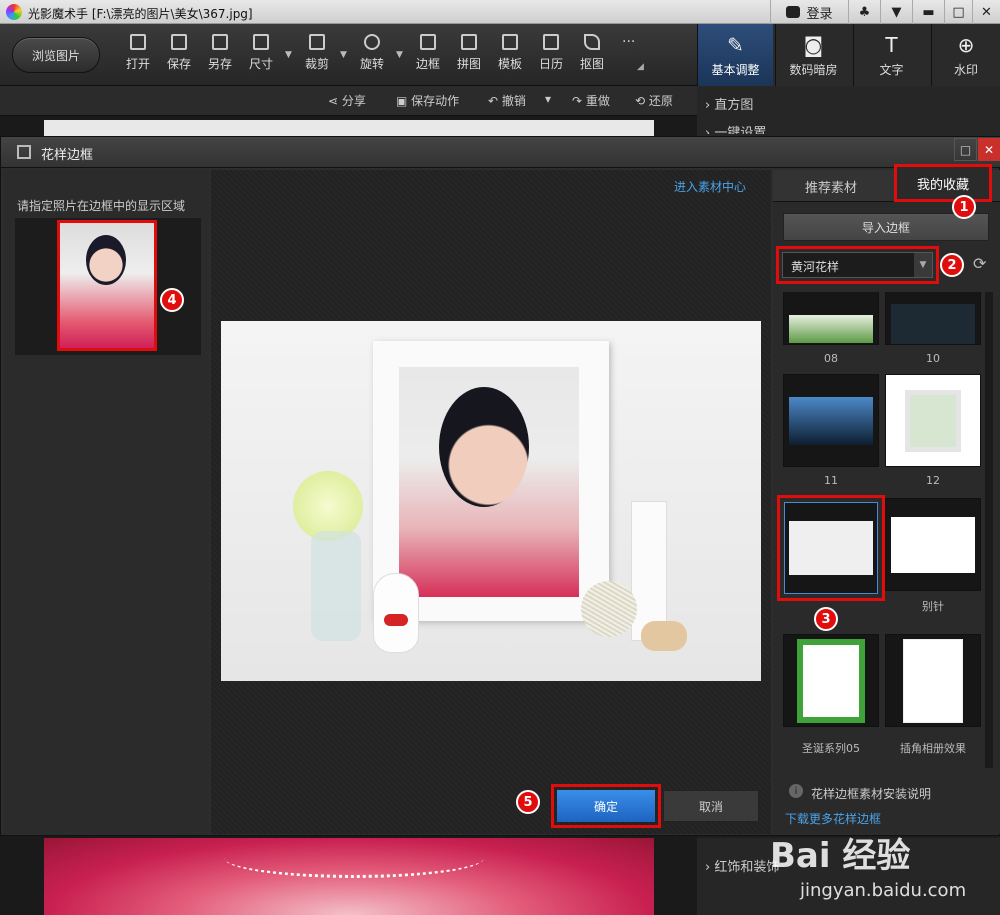 This screenshot has width=1000, height=915. Describe the element at coordinates (933, 480) in the screenshot. I see `thumb-label: 12` at that location.